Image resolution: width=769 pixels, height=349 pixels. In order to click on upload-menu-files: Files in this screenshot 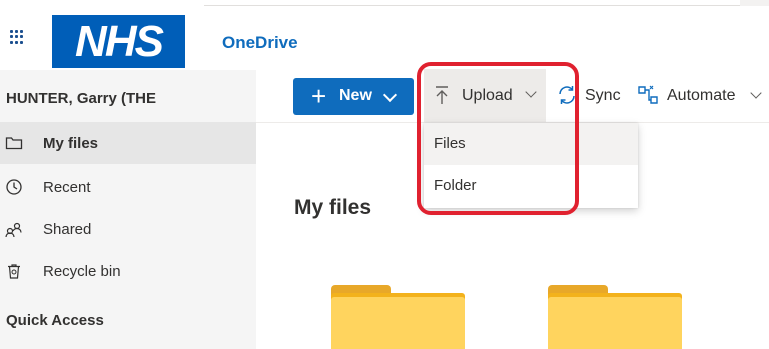, I will do `click(531, 144)`.